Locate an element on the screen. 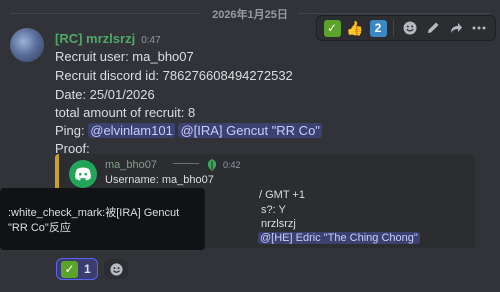  forward-button is located at coordinates (456, 28).